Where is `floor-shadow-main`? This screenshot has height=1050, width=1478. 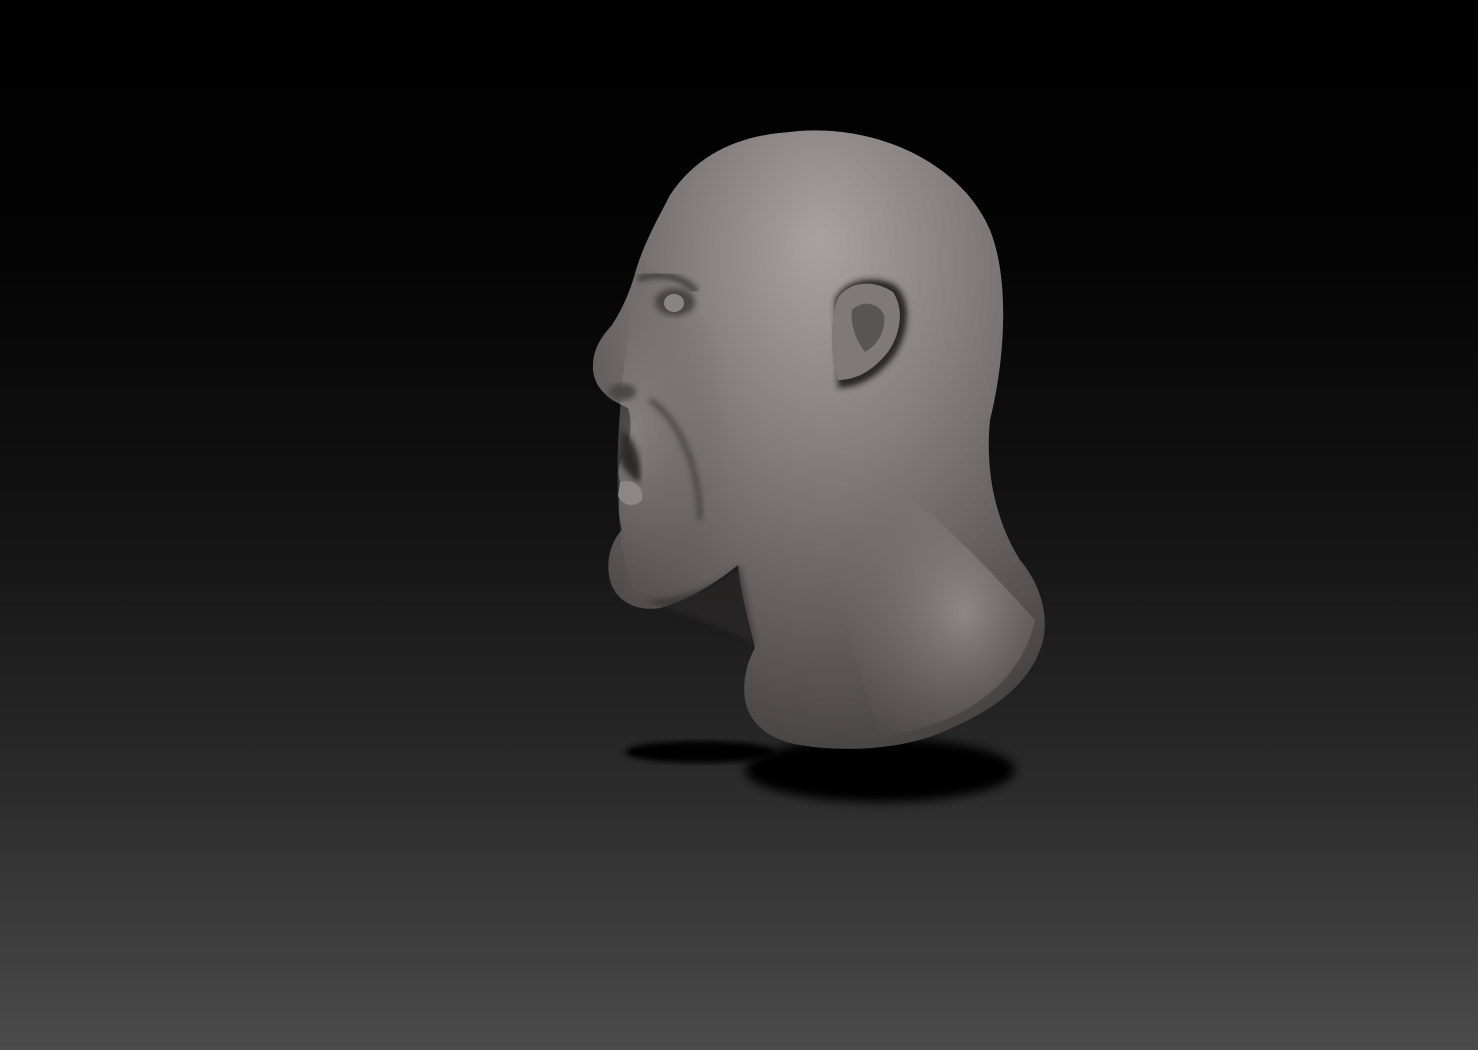 floor-shadow-main is located at coordinates (880, 770).